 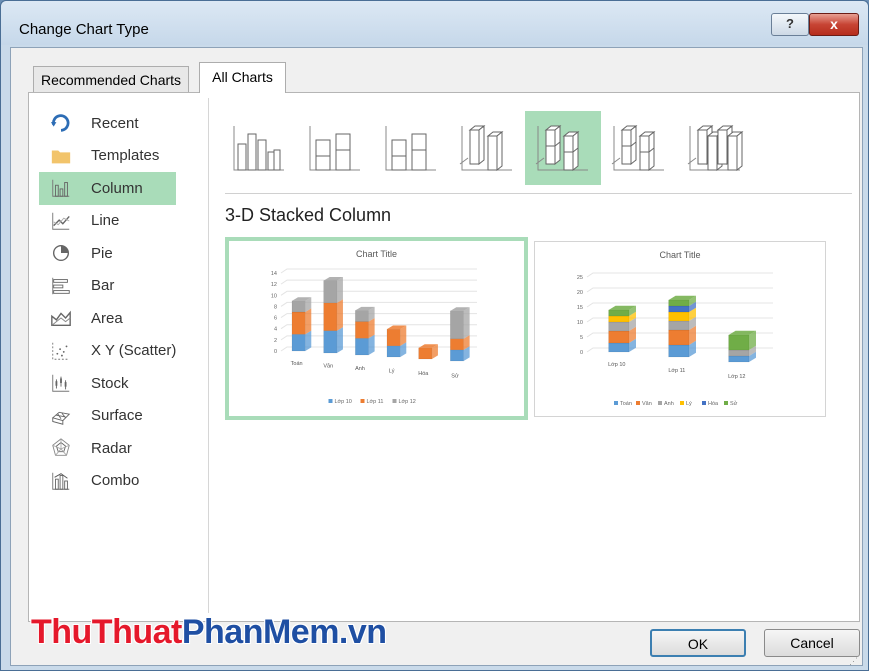 I want to click on sidebar-item-stock: Stock, so click(x=121, y=383).